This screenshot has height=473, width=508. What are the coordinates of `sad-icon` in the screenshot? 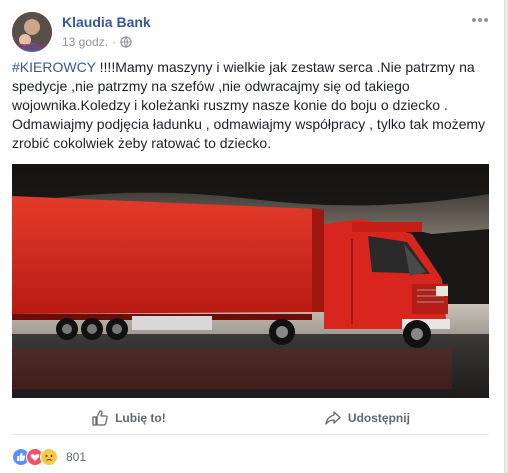 It's located at (49, 457).